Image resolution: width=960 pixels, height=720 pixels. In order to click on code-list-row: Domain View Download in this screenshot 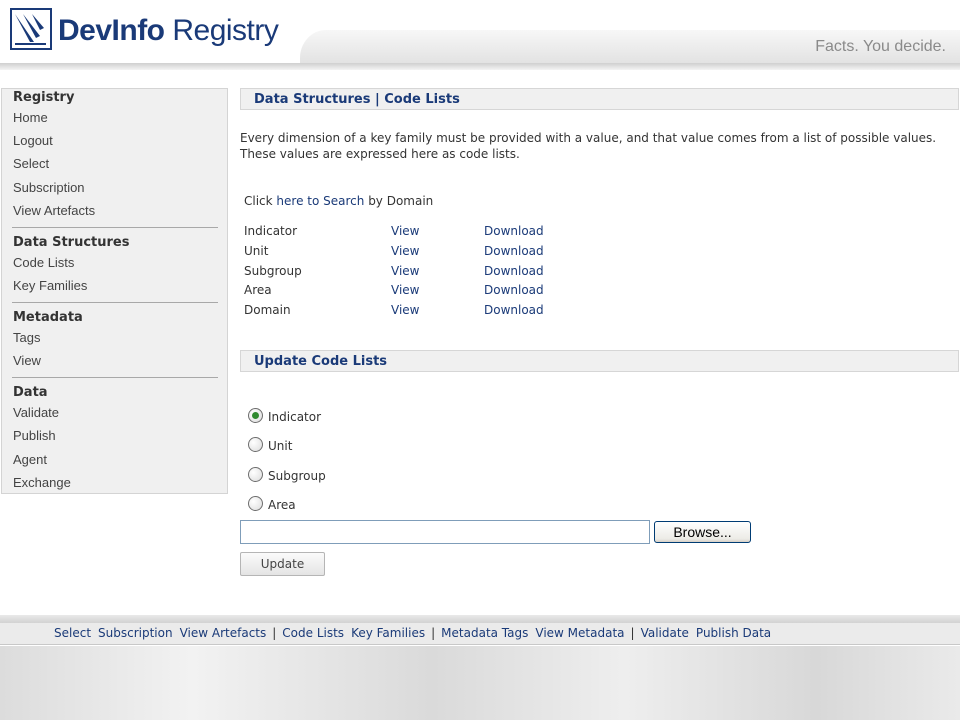, I will do `click(409, 312)`.